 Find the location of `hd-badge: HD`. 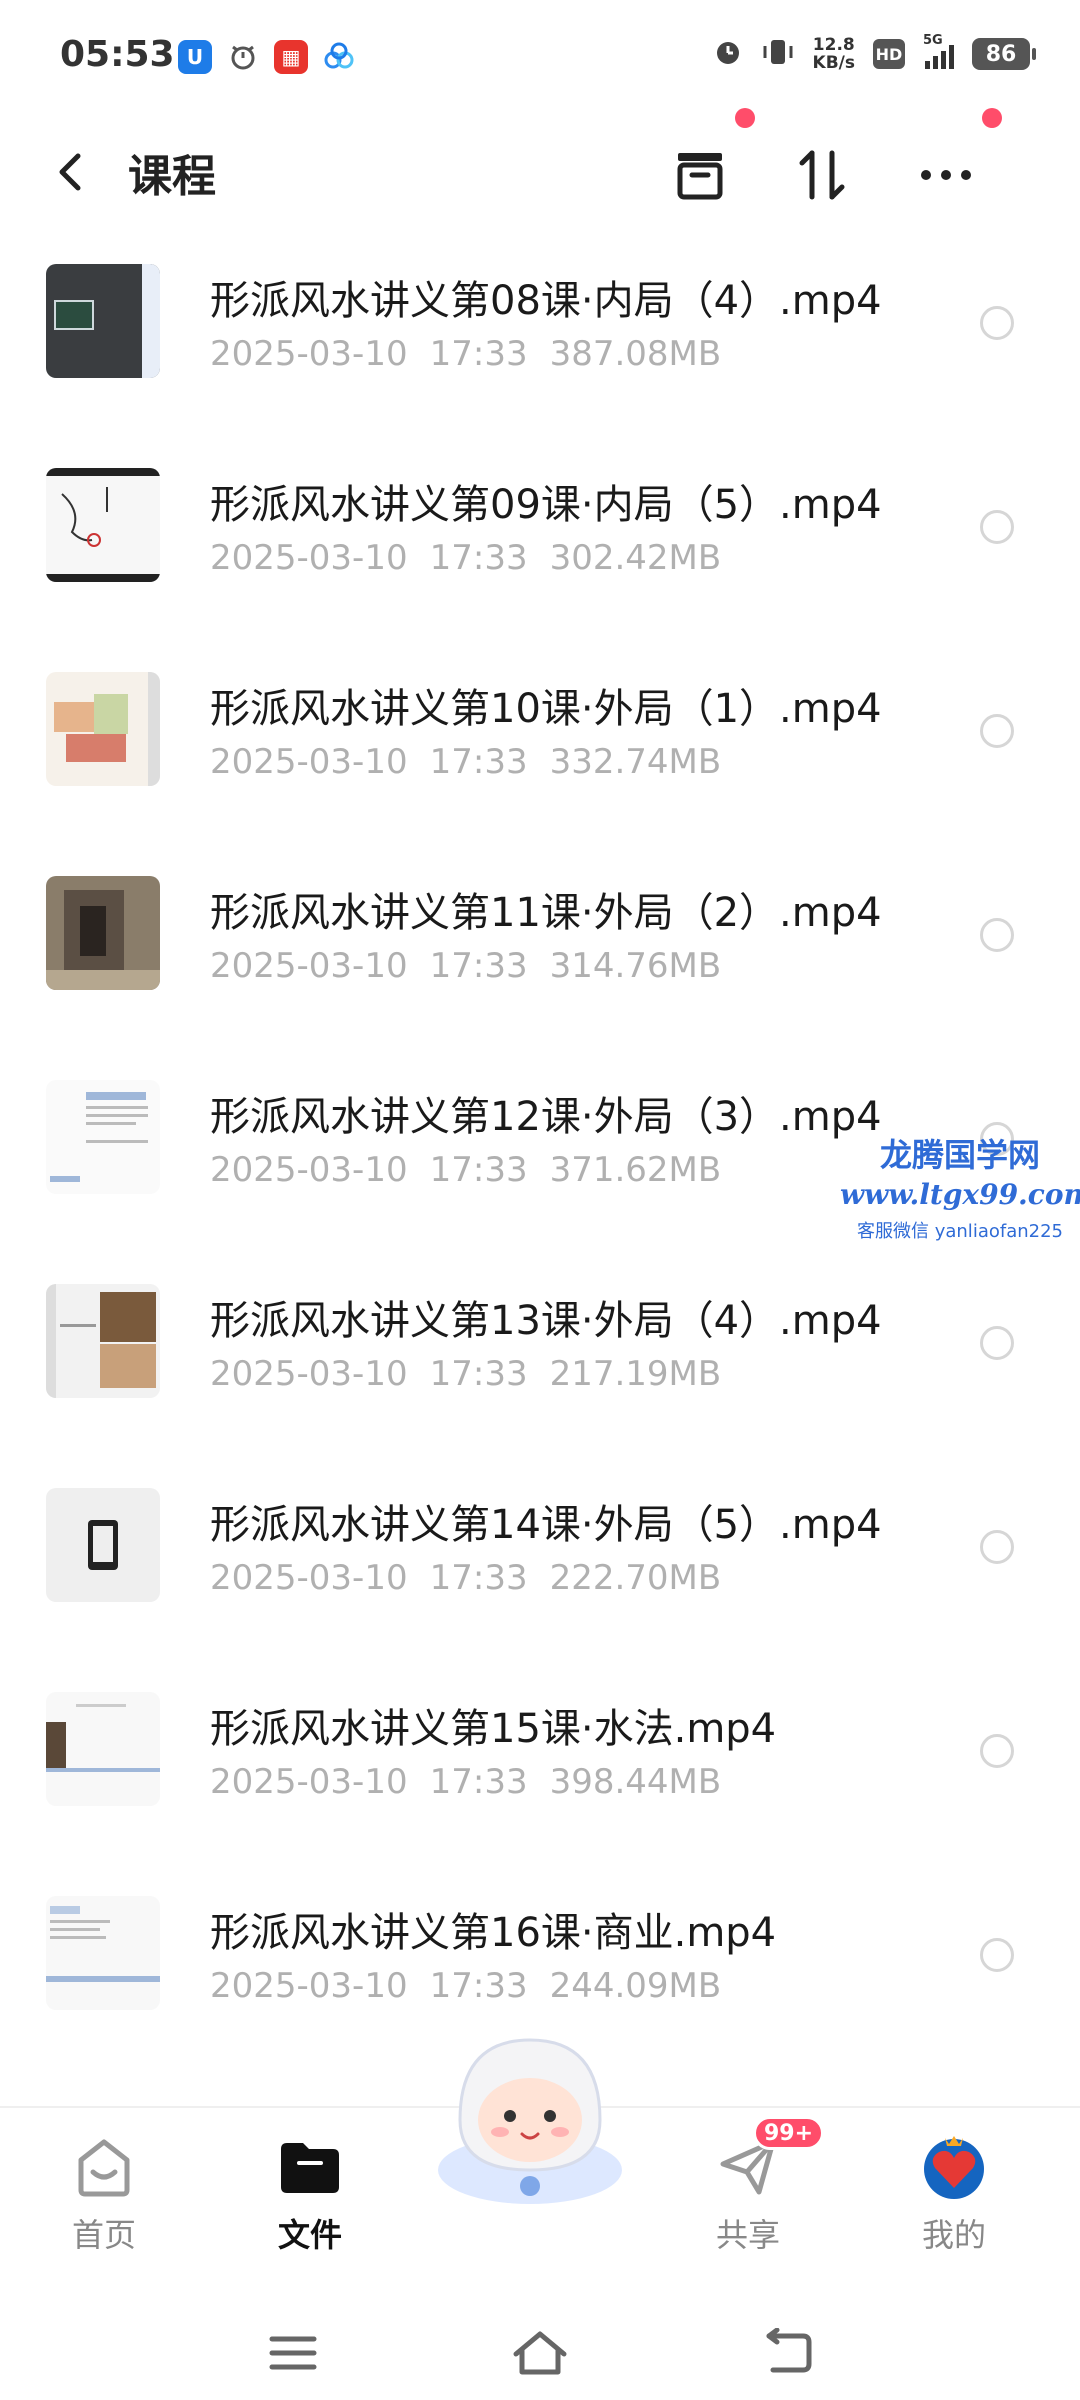

hd-badge: HD is located at coordinates (889, 54).